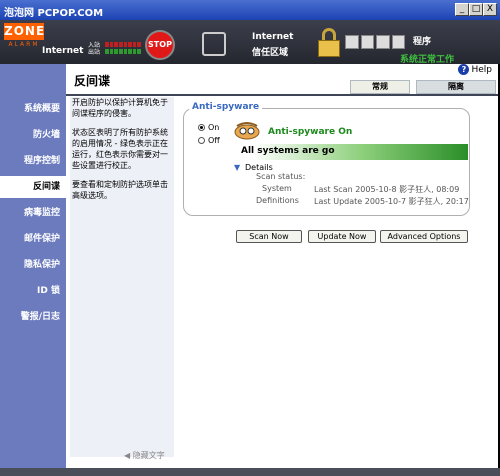 This screenshot has width=500, height=476. What do you see at coordinates (214, 44) in the screenshot?
I see `network-icon` at bounding box center [214, 44].